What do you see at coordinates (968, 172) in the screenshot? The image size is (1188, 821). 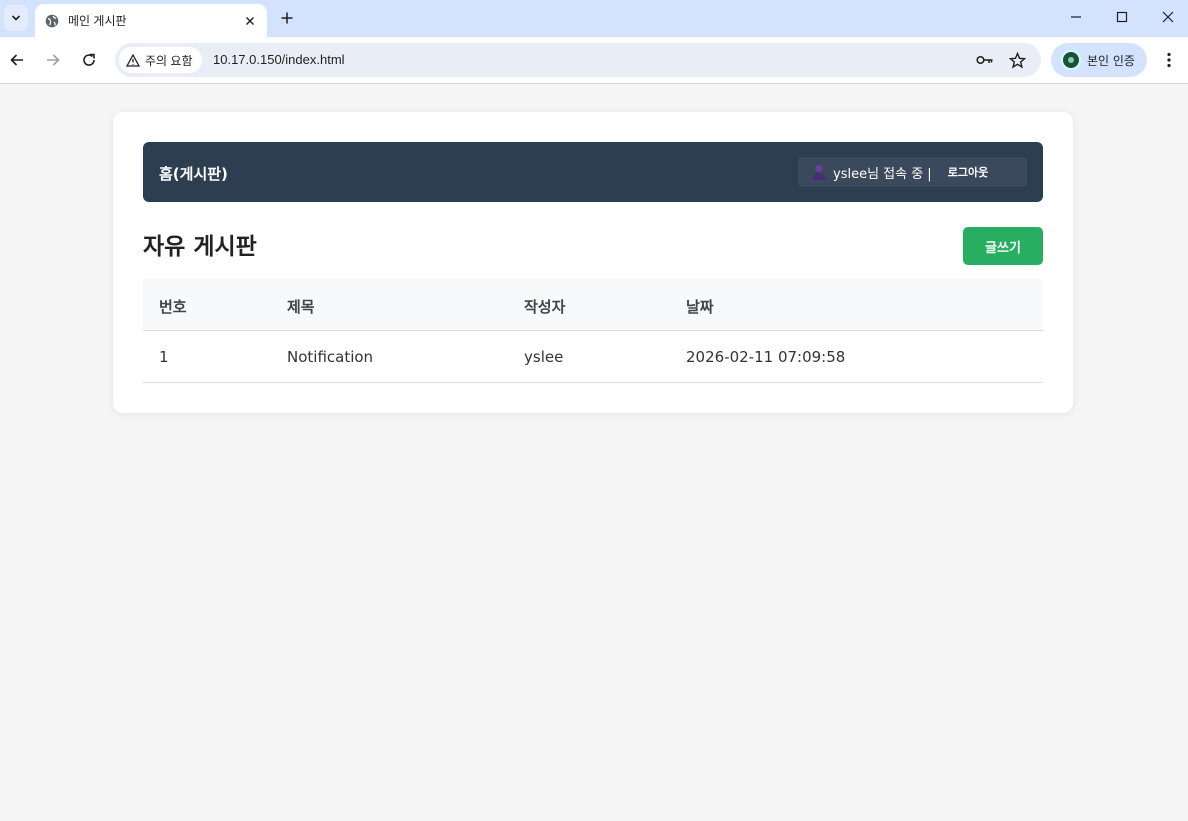 I see `logout-button: 로그아웃` at bounding box center [968, 172].